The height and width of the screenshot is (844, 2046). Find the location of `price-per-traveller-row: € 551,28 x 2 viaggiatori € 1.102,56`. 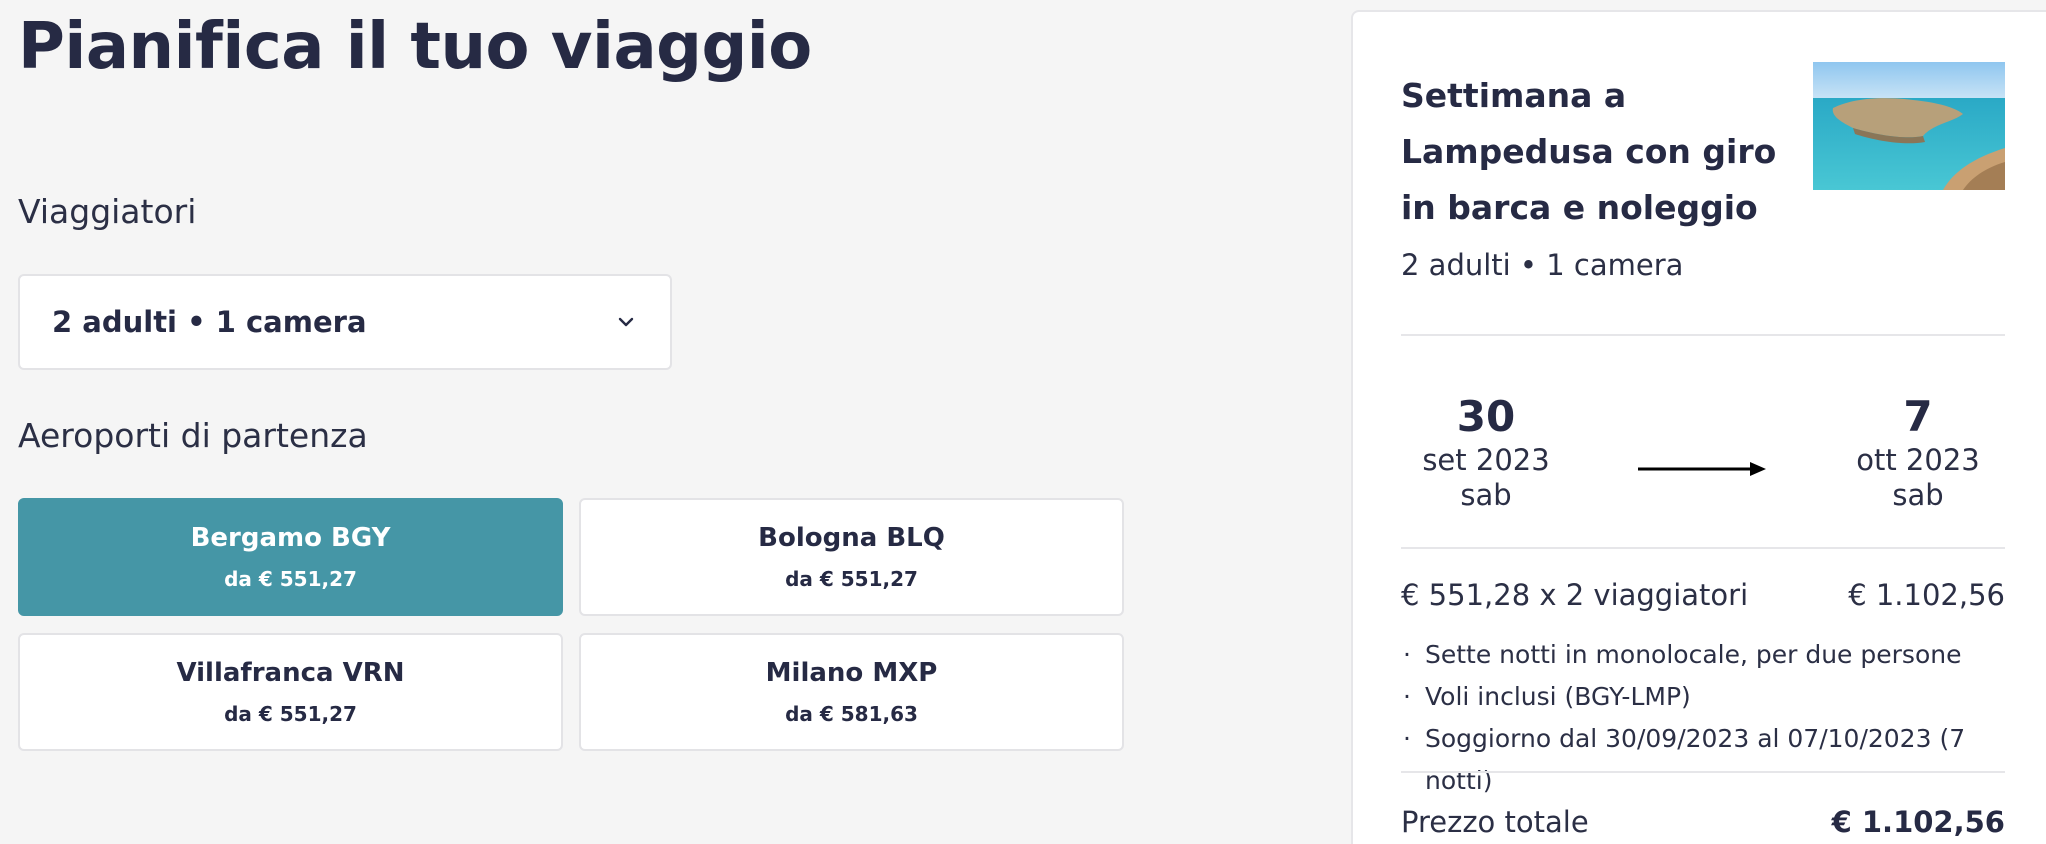

price-per-traveller-row: € 551,28 x 2 viaggiatori € 1.102,56 is located at coordinates (1703, 595).